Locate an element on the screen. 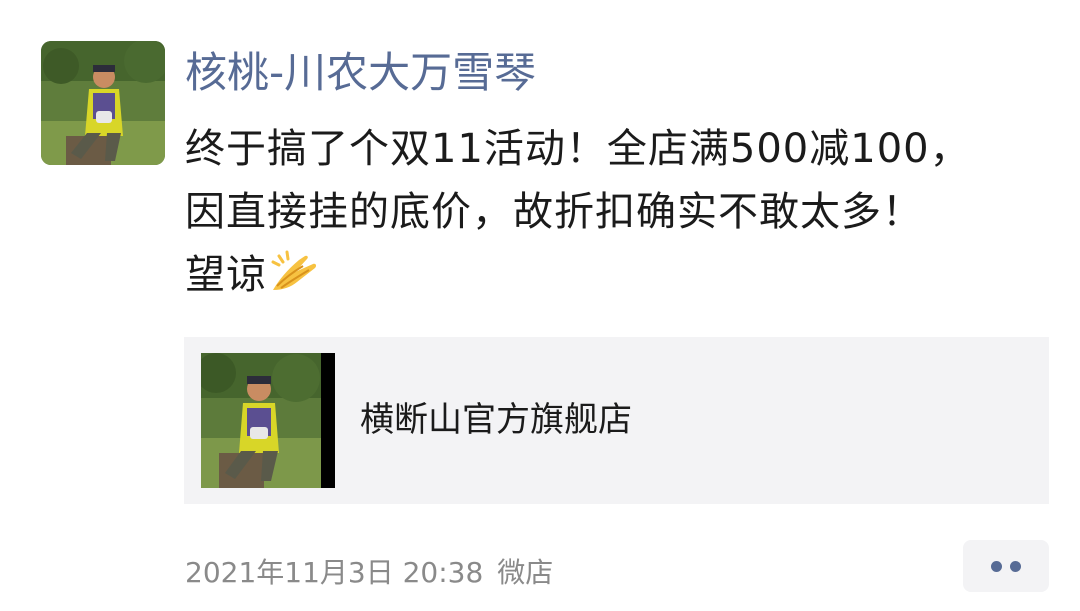 Image resolution: width=1080 pixels, height=611 pixels. post-text-line-2: 因直接挂的底价，故折扣确实不敢太多！ is located at coordinates (554, 212).